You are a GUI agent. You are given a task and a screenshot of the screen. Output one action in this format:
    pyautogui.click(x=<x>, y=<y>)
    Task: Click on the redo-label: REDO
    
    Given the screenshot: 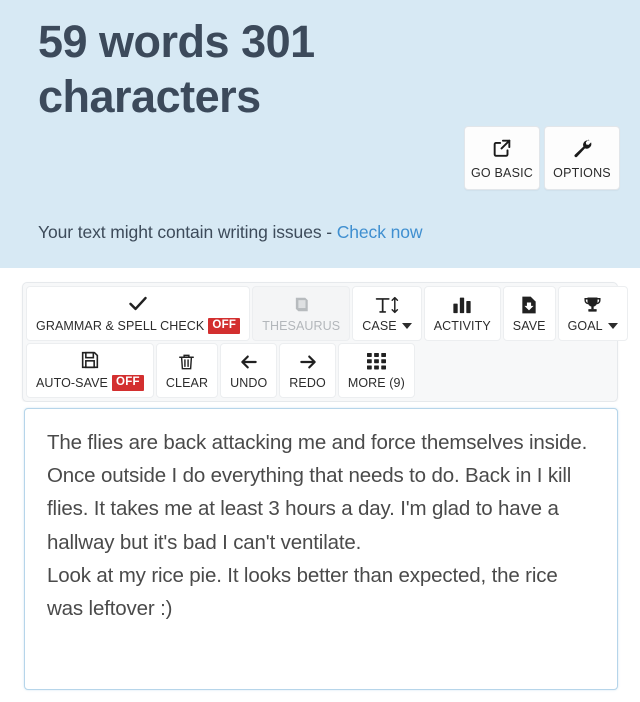 What is the action you would take?
    pyautogui.click(x=307, y=383)
    